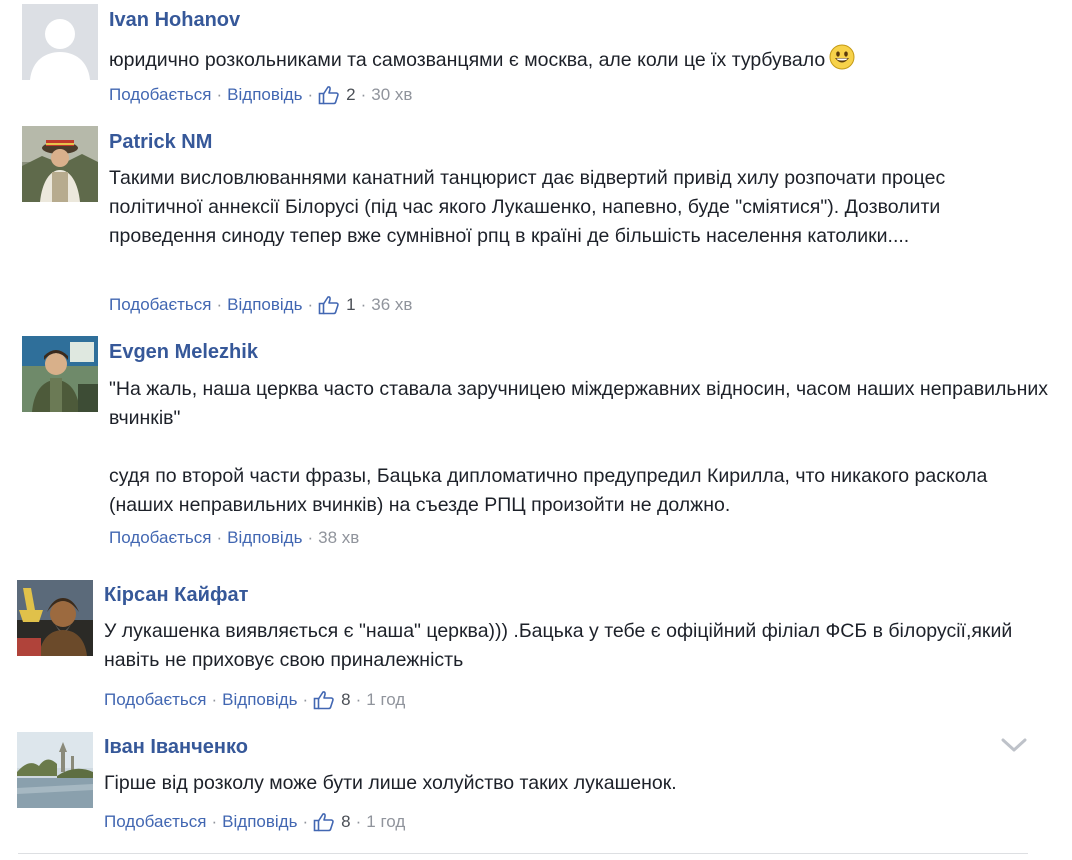  I want to click on author-name: Evgen Melezhik, so click(579, 352).